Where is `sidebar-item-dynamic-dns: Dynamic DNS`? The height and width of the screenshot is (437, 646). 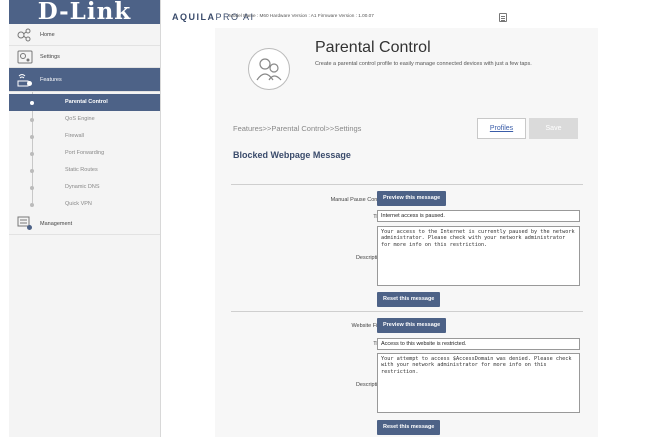 sidebar-item-dynamic-dns: Dynamic DNS is located at coordinates (84, 187).